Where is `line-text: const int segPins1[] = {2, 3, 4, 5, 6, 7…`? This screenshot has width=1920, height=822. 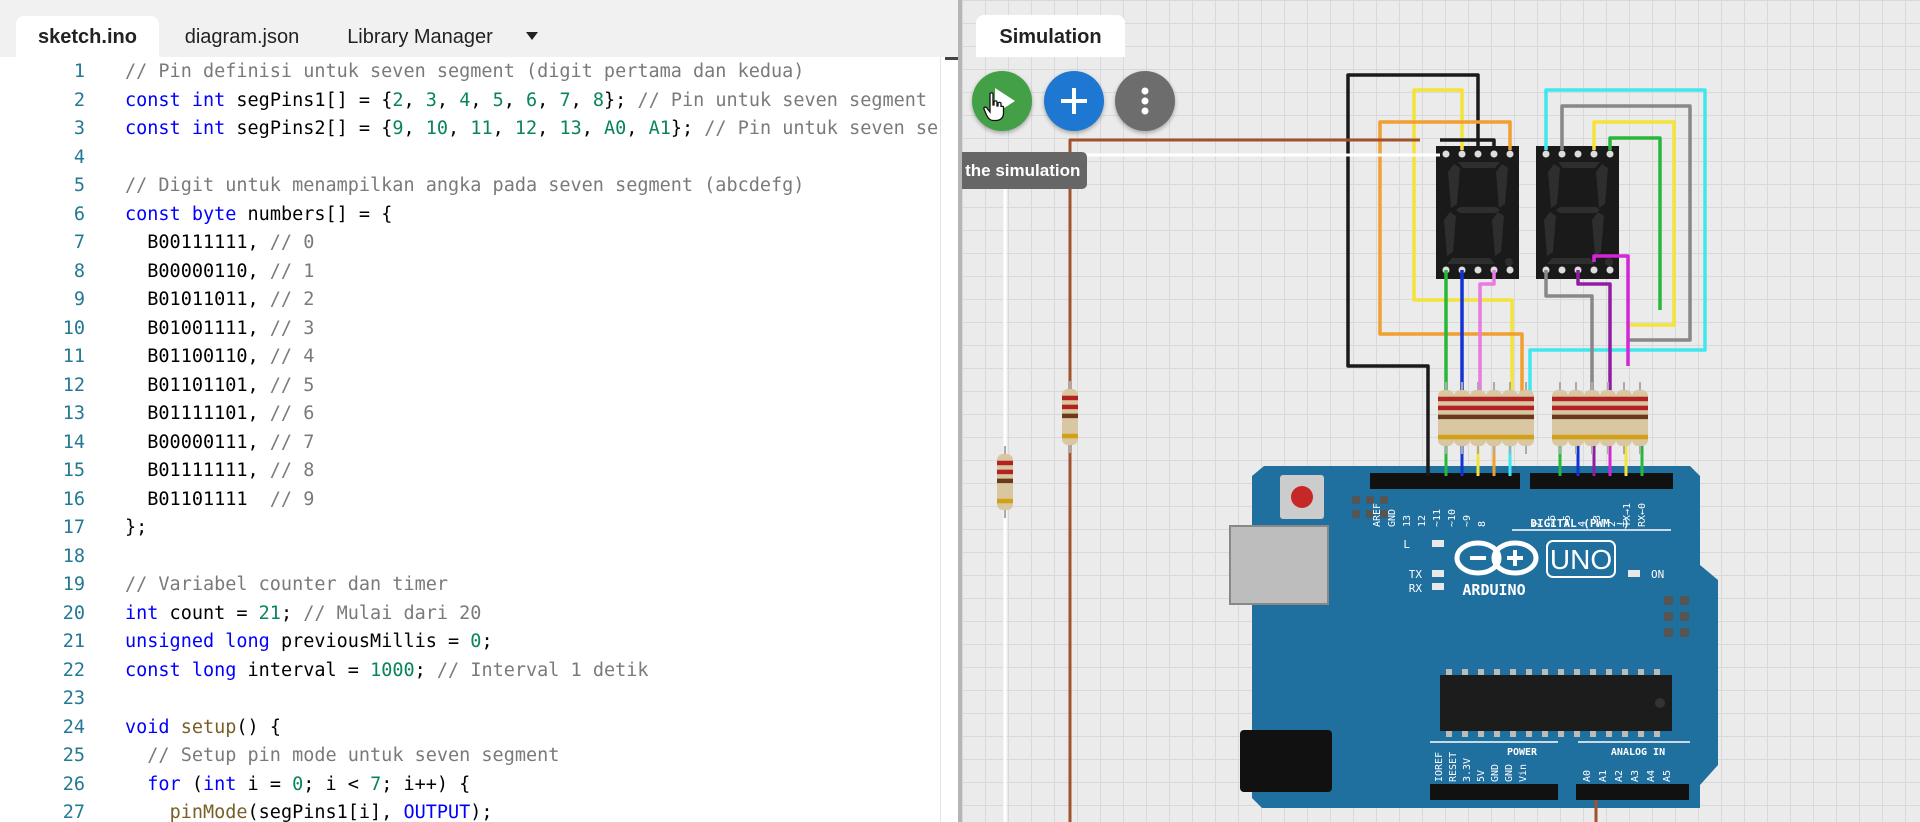 line-text: const int segPins1[] = {2, 3, 4, 5, 6, 7… is located at coordinates (526, 101).